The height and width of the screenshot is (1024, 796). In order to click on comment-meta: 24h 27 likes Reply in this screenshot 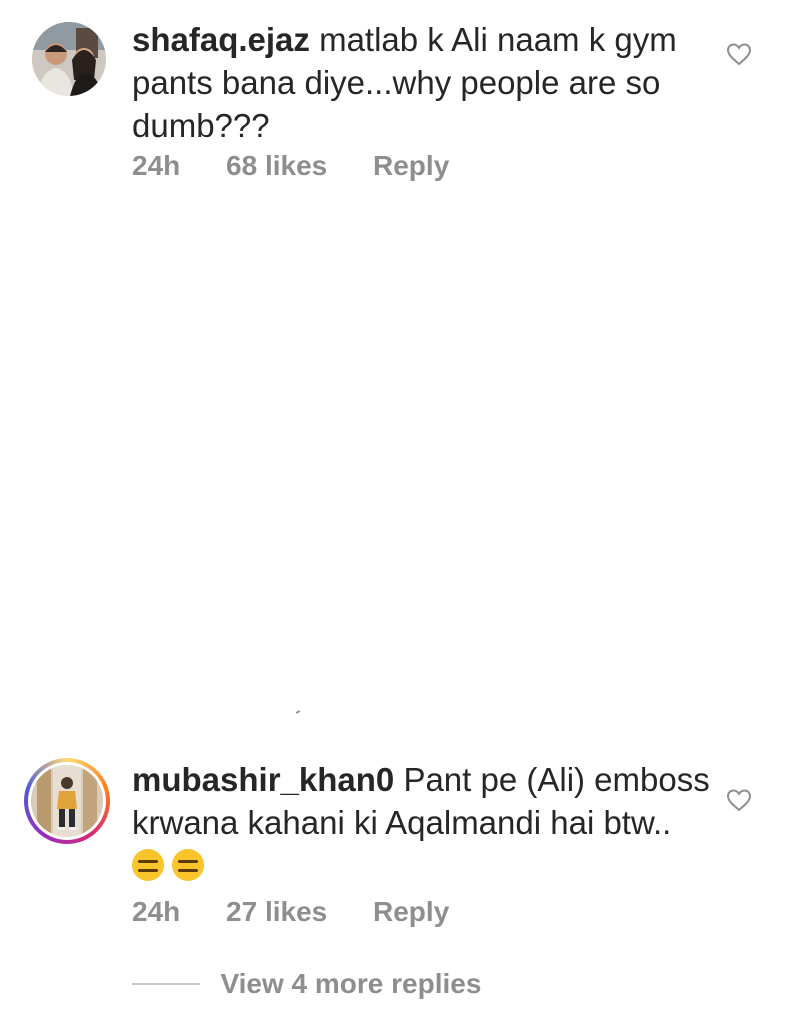, I will do `click(309, 912)`.